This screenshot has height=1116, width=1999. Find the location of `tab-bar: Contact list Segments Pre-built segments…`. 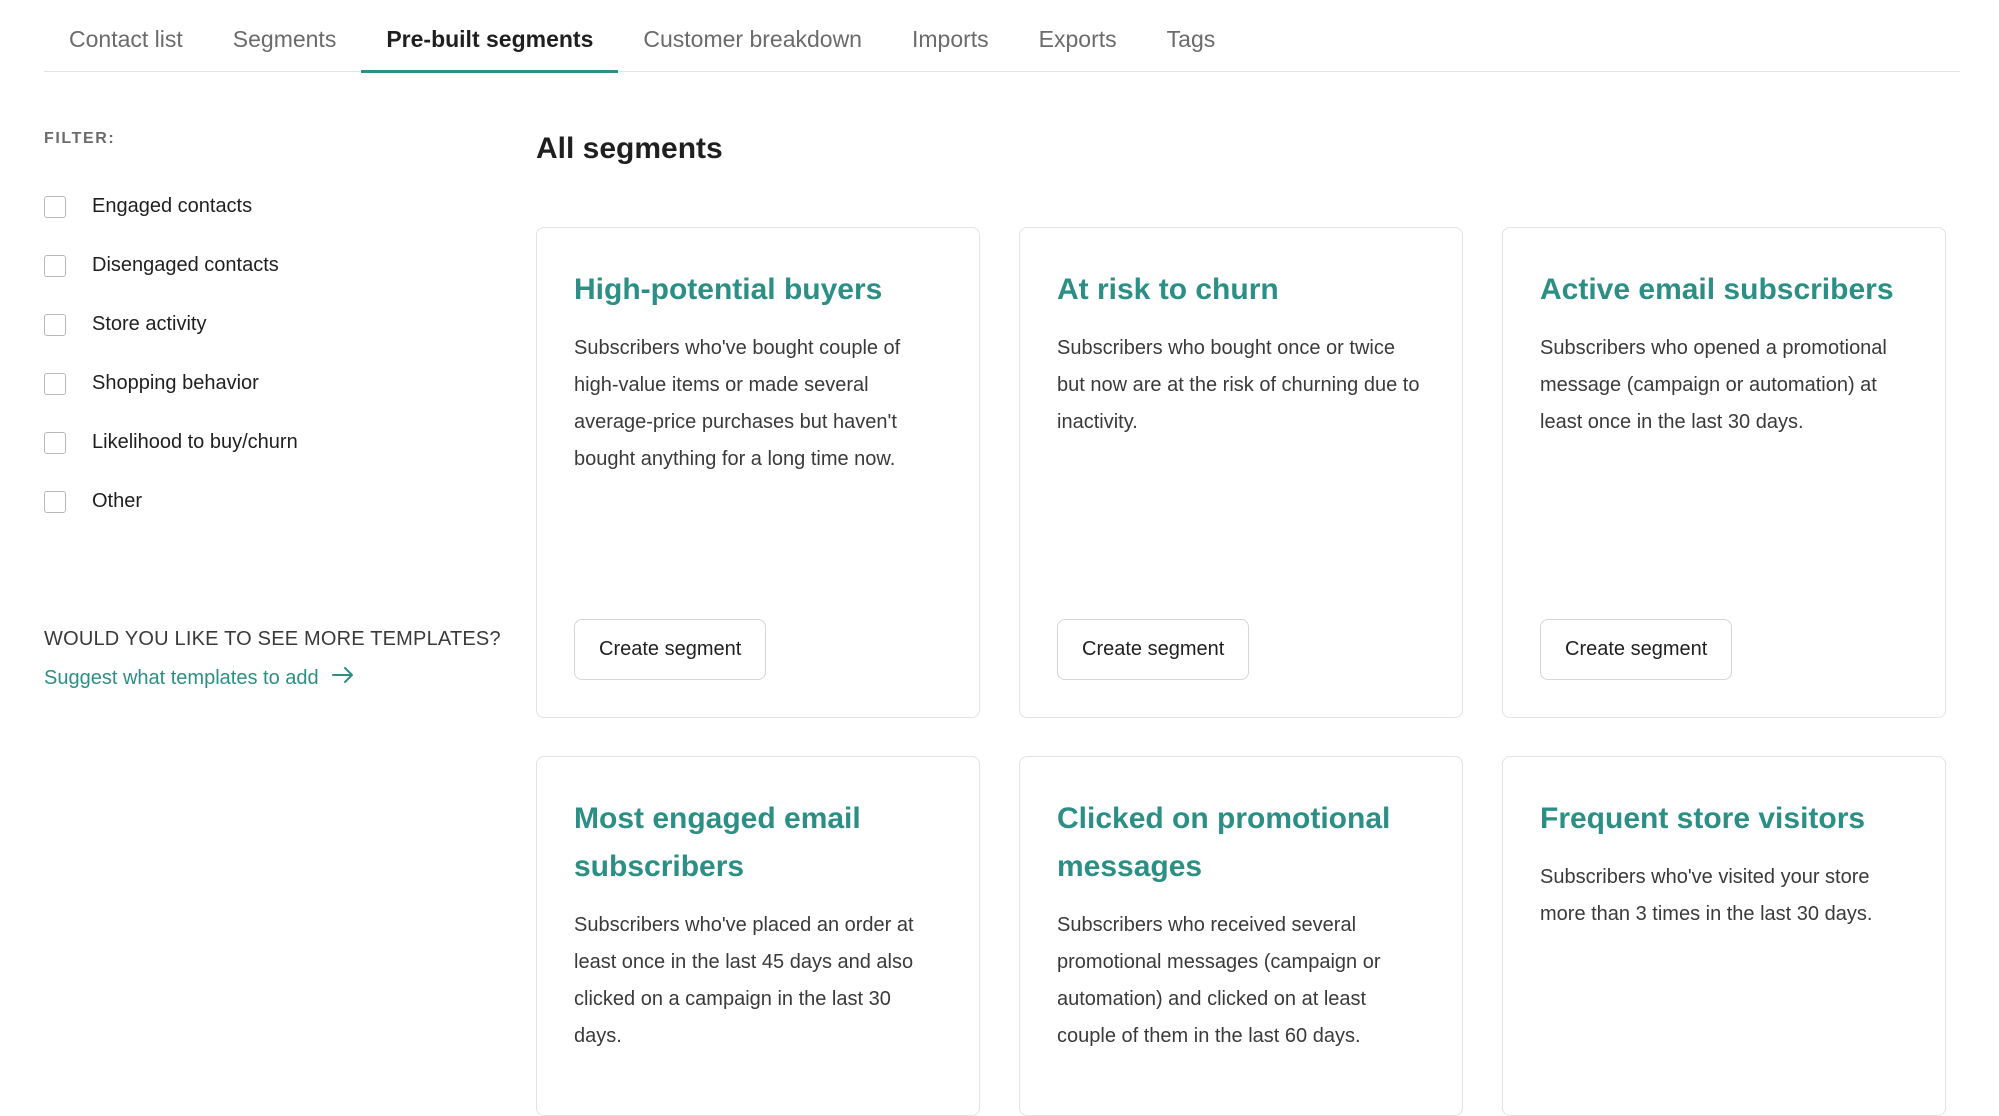

tab-bar: Contact list Segments Pre-built segments… is located at coordinates (1002, 36).